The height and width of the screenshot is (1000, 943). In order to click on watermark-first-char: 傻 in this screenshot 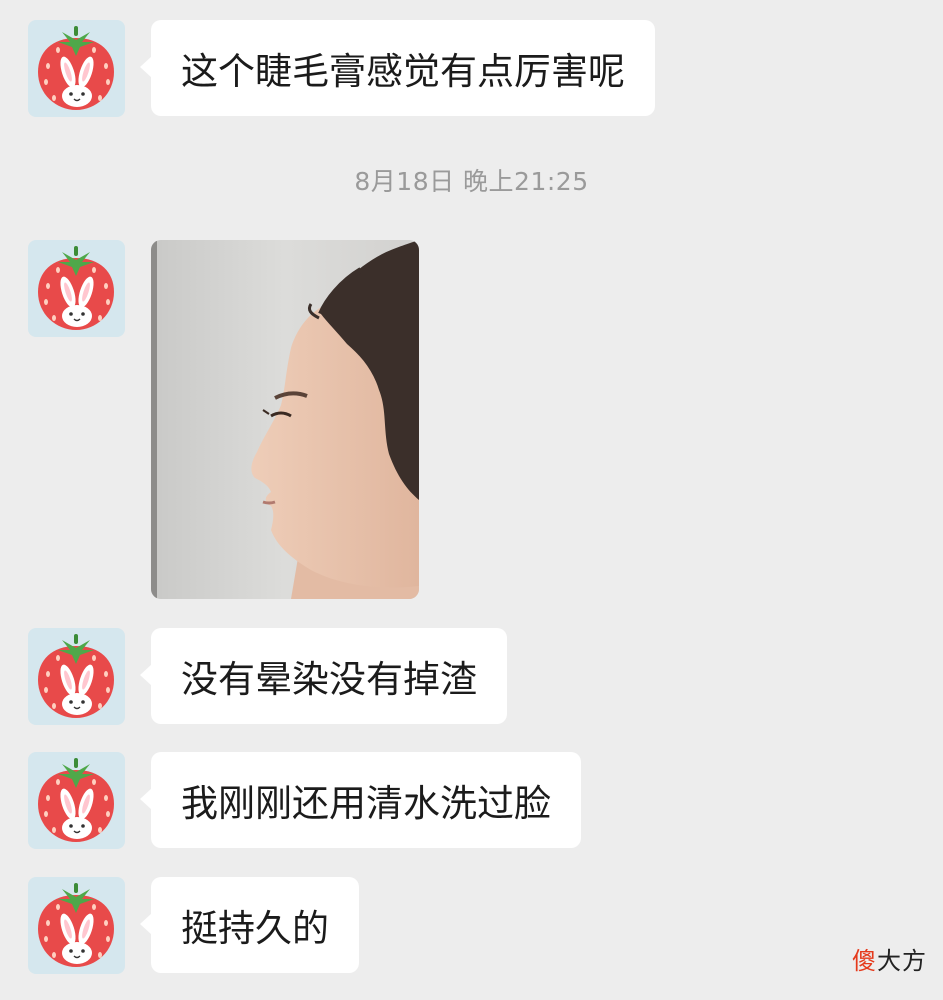, I will do `click(864, 961)`.